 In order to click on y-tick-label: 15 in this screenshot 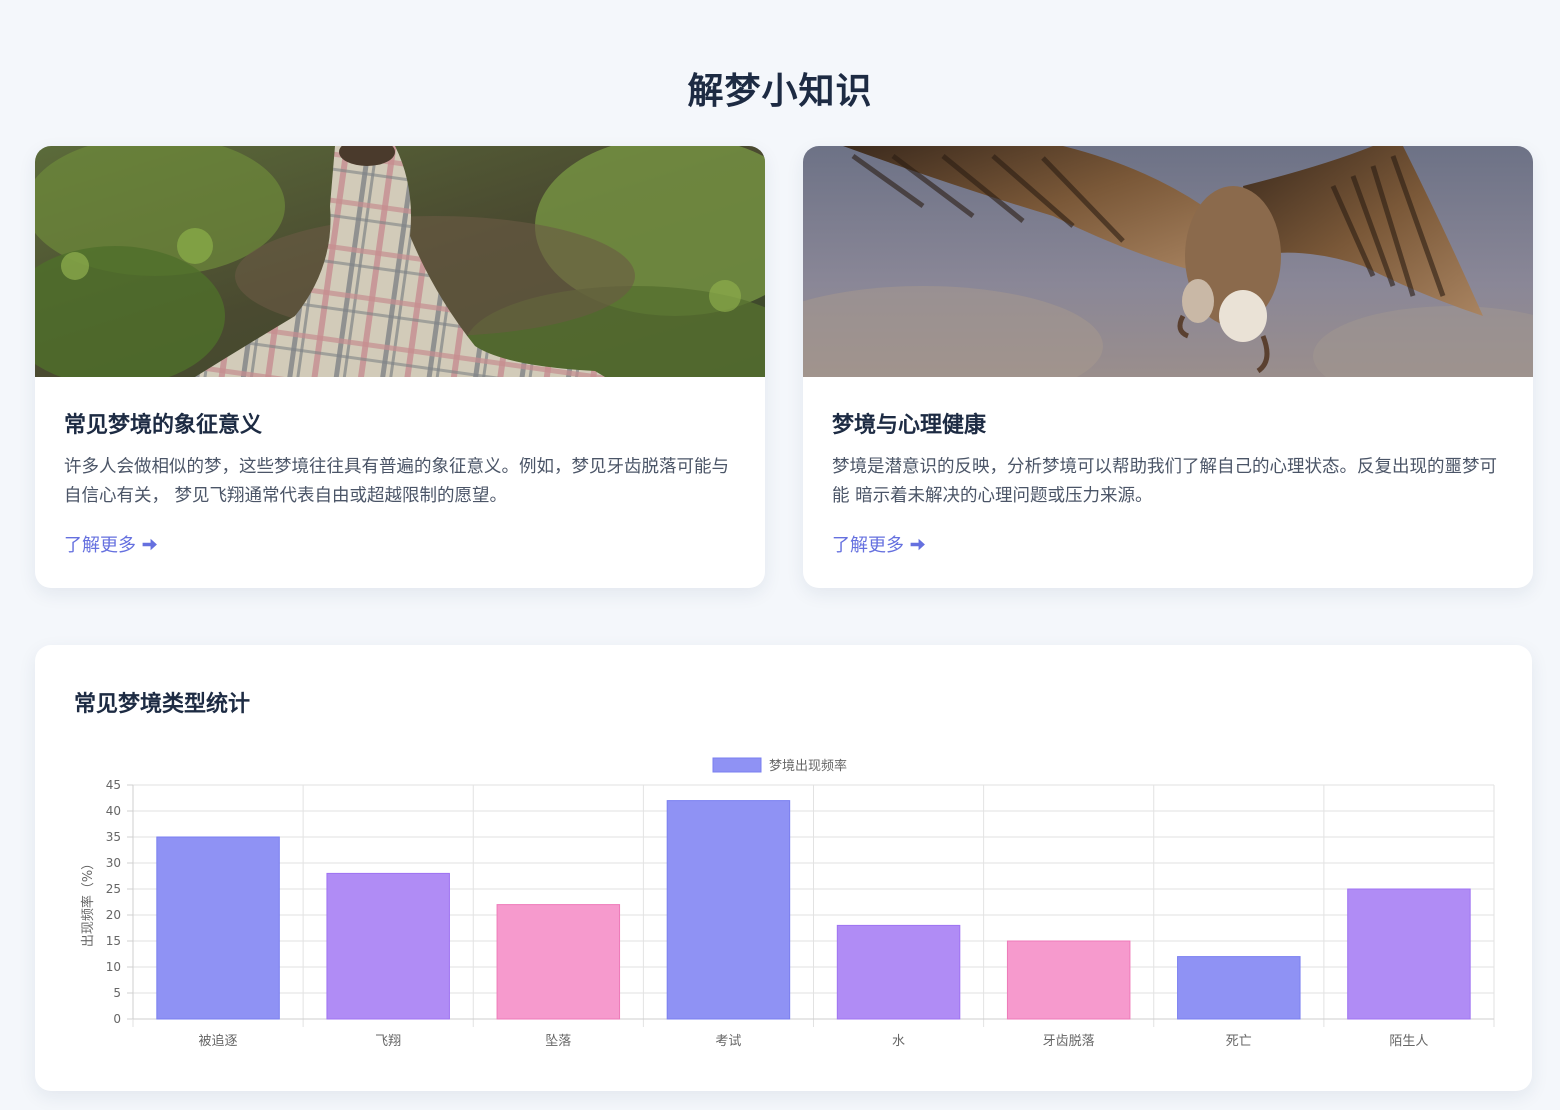, I will do `click(113, 941)`.